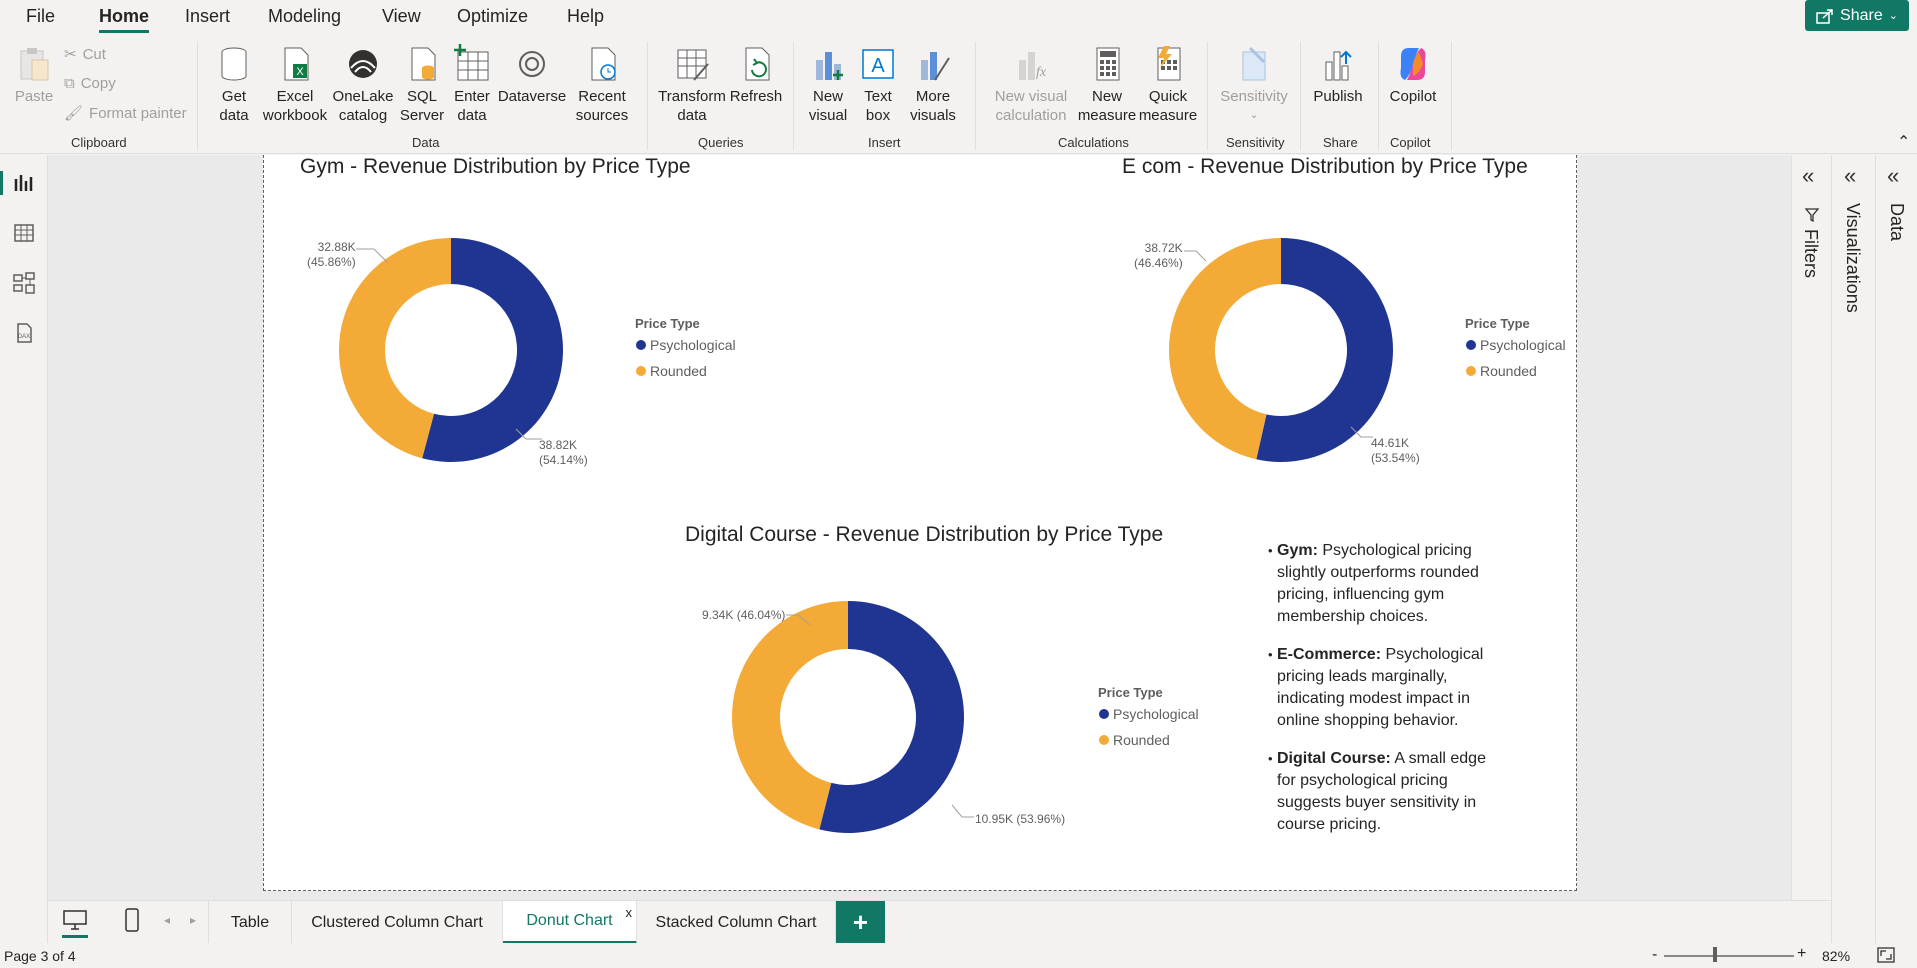 The width and height of the screenshot is (1917, 968). What do you see at coordinates (736, 922) in the screenshot?
I see `tab-stacked-column-chart: Stacked Column Chart` at bounding box center [736, 922].